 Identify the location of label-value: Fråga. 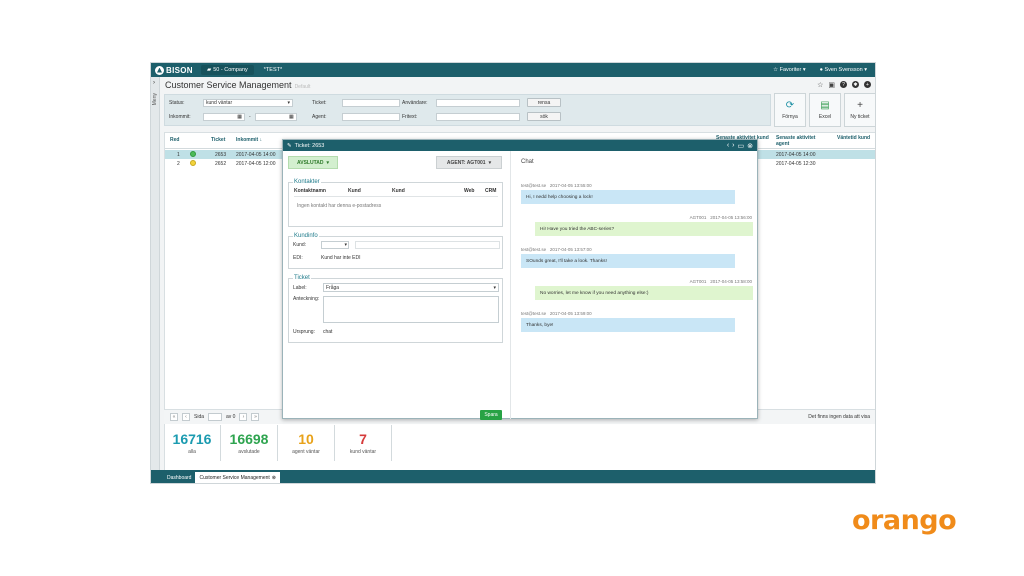
(333, 287).